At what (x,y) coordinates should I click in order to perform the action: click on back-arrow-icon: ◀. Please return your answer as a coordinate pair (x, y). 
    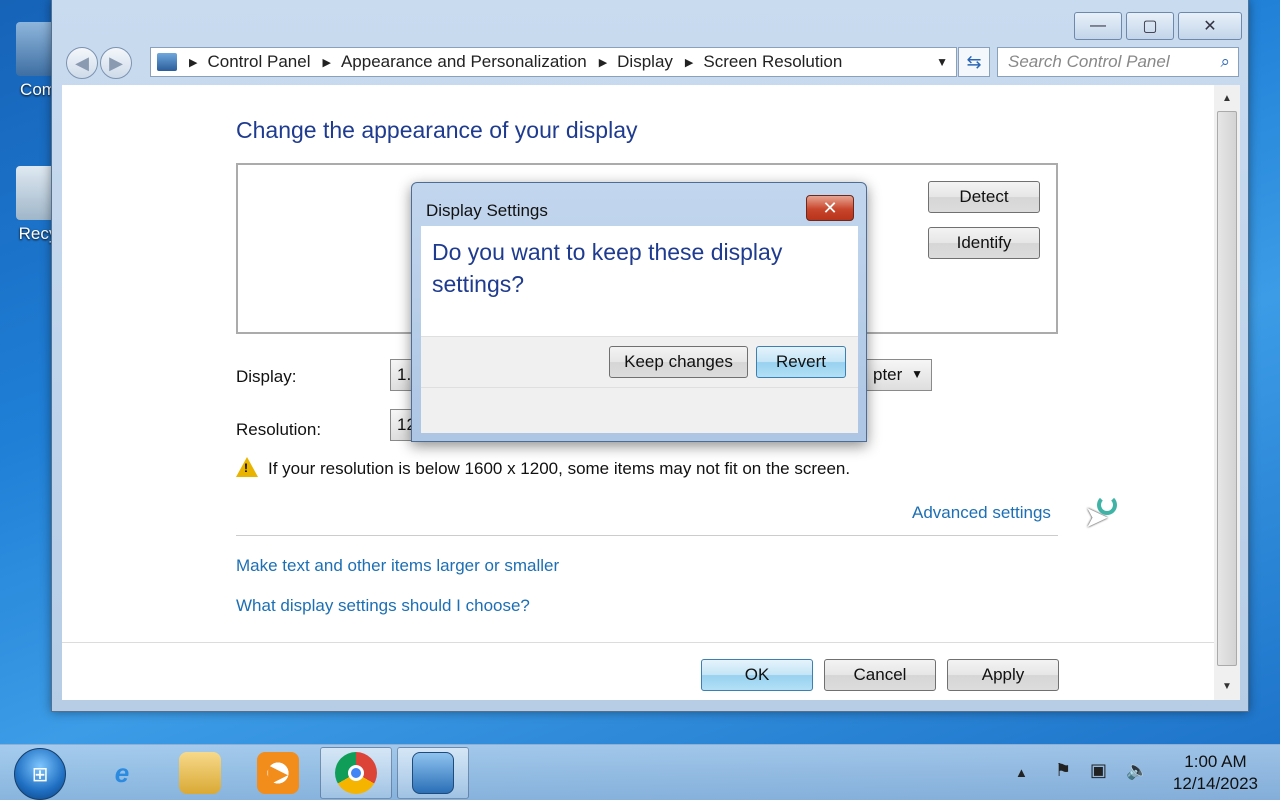
    Looking at the image, I should click on (82, 62).